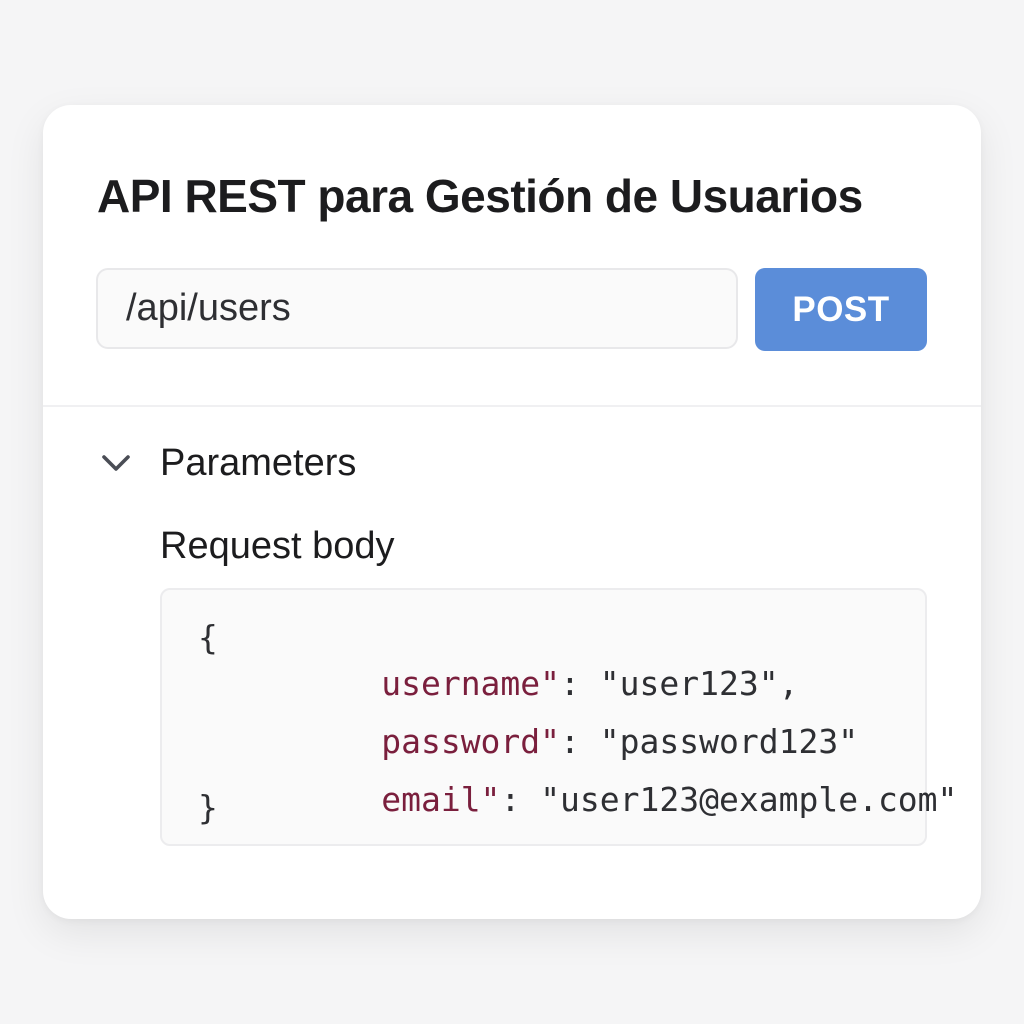  I want to click on parameters-toggle: Parameters, so click(299, 463).